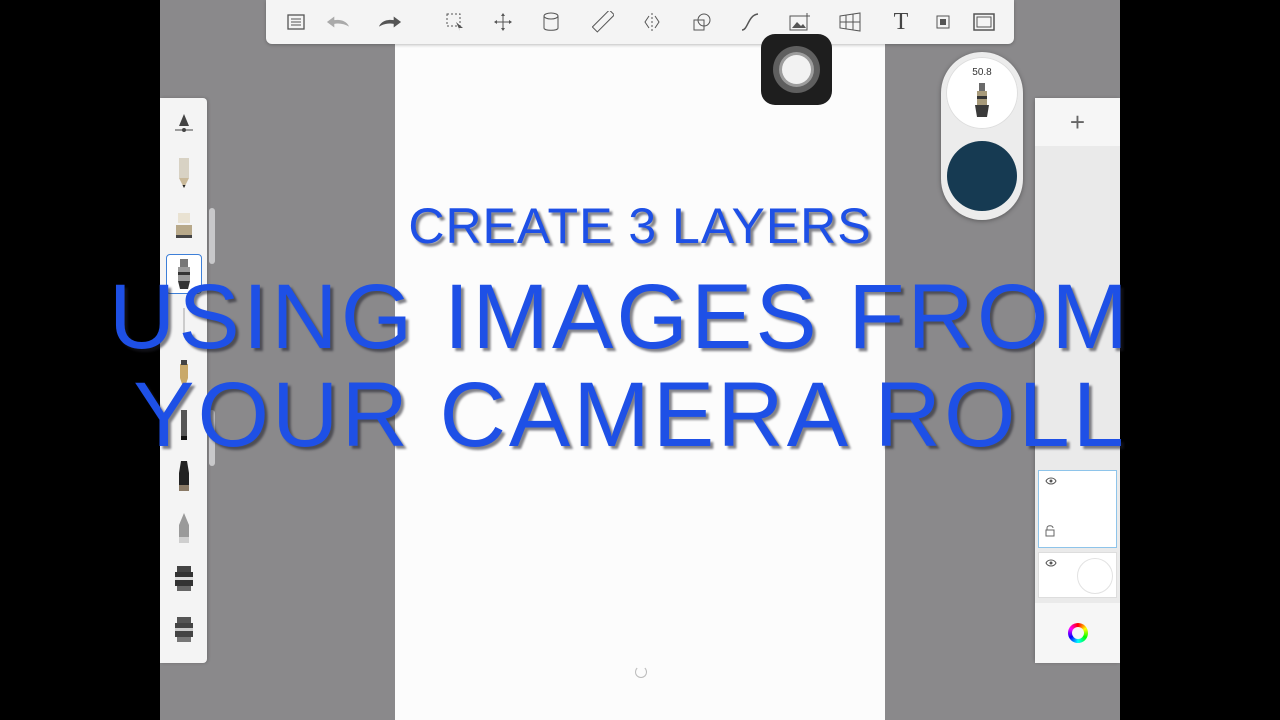 The height and width of the screenshot is (720, 1280). I want to click on curve-icon, so click(750, 22).